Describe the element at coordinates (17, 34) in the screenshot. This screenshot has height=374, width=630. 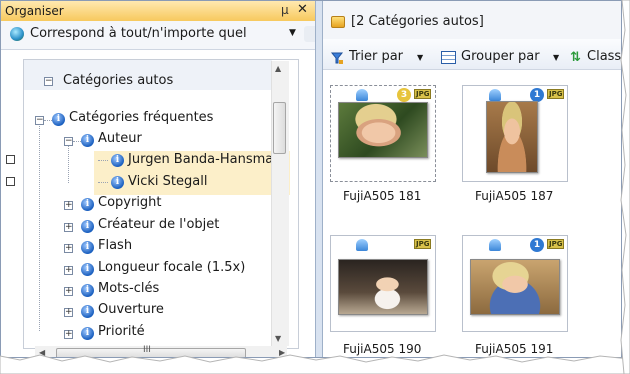
I see `globe-icon` at that location.